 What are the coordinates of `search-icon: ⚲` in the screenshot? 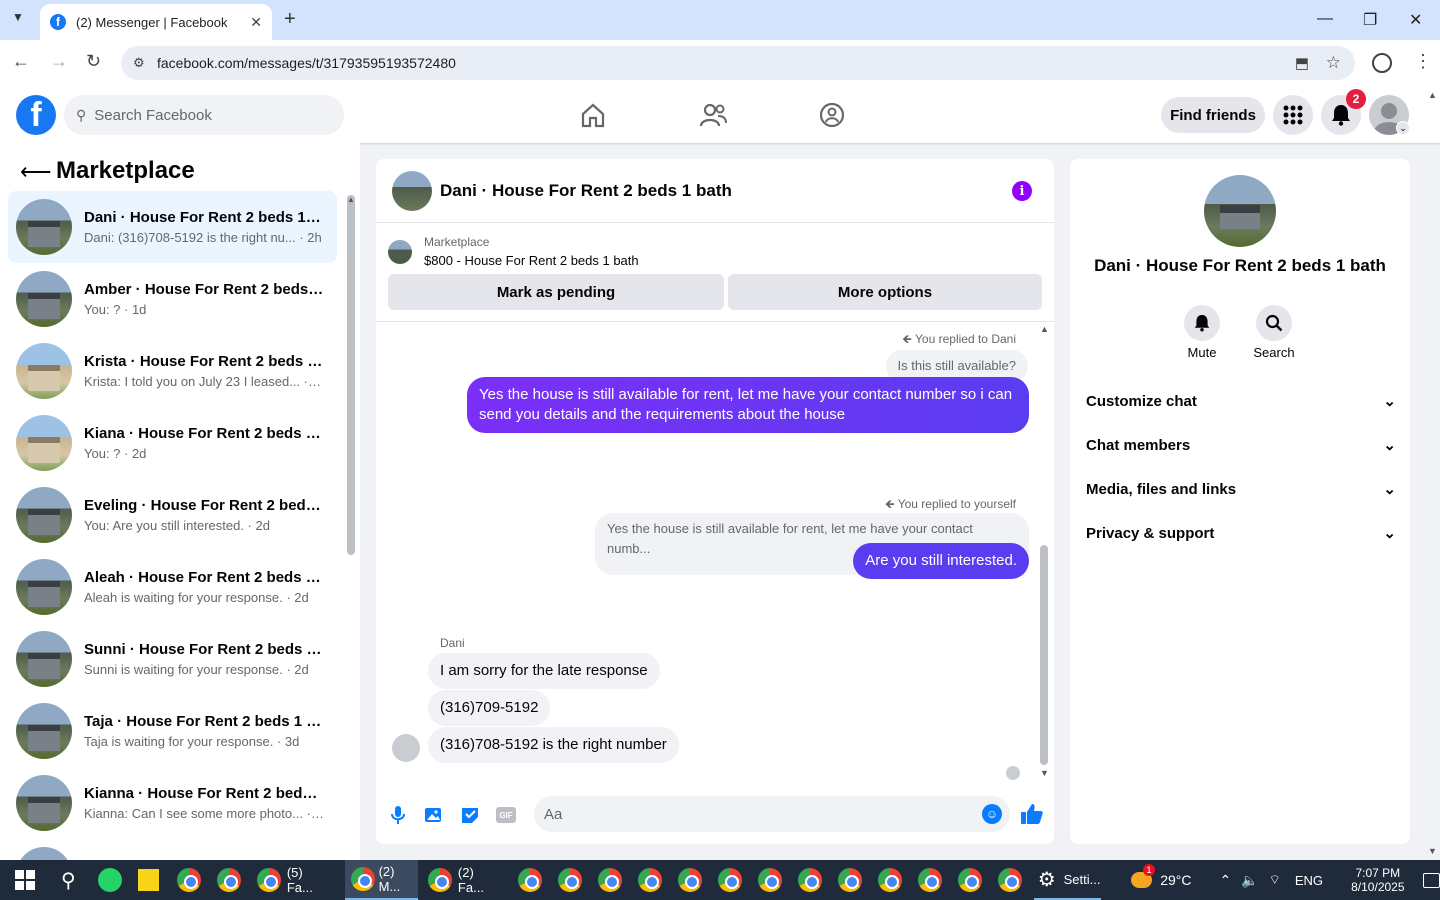 It's located at (68, 880).